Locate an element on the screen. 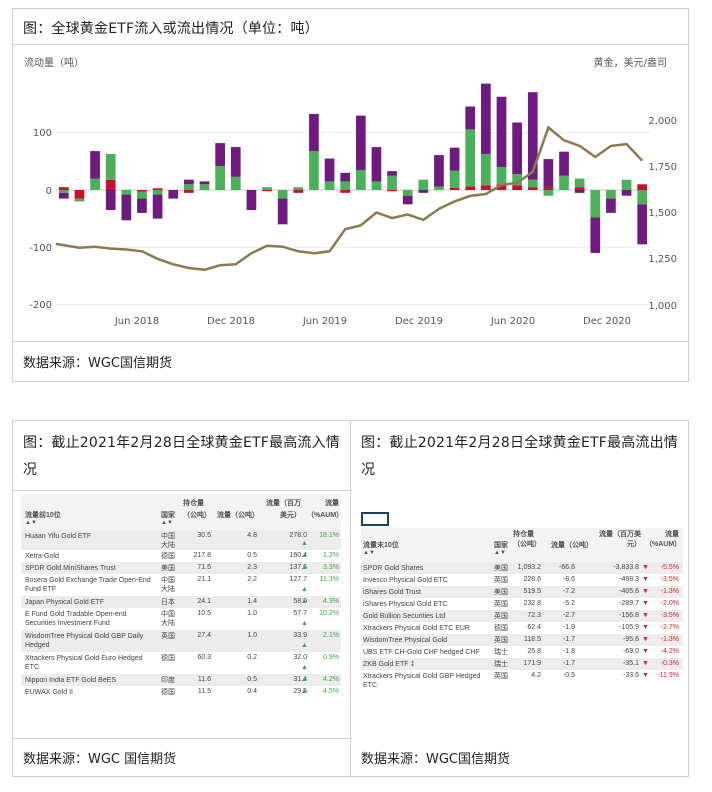  flow-pct: -3.5% is located at coordinates (669, 615).